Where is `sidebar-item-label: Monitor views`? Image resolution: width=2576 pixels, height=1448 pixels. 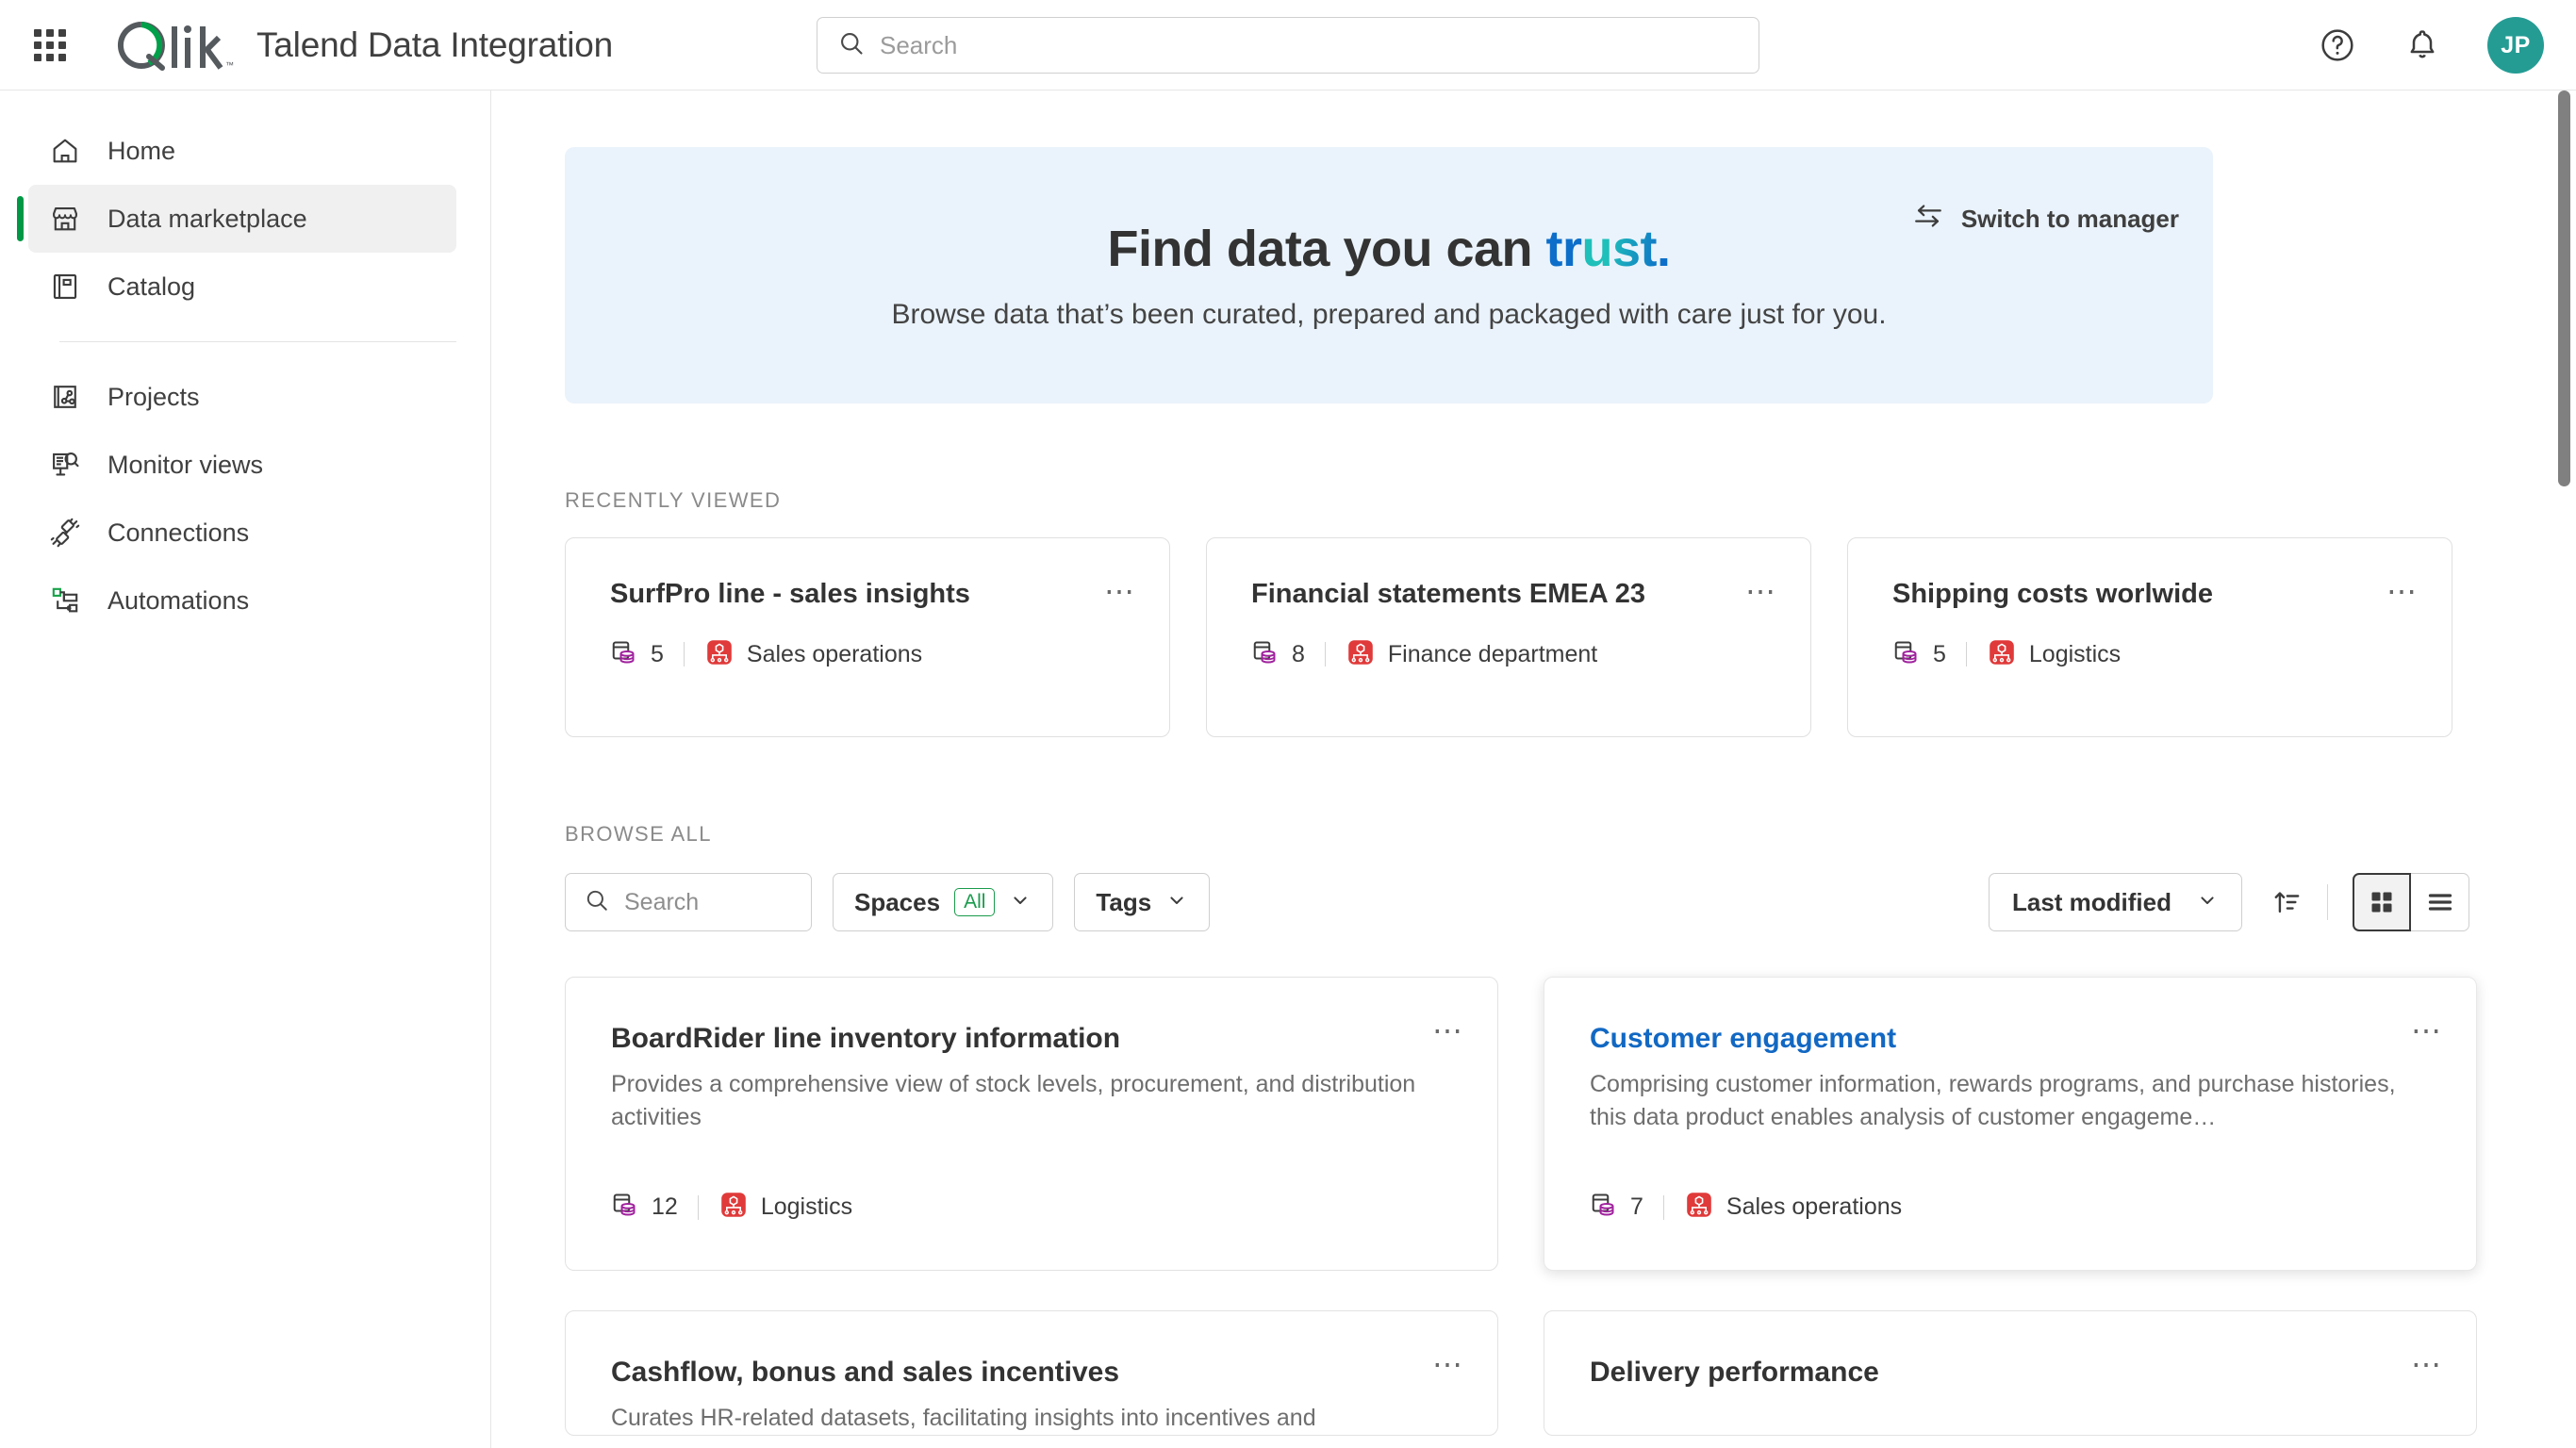
sidebar-item-label: Monitor views is located at coordinates (185, 464).